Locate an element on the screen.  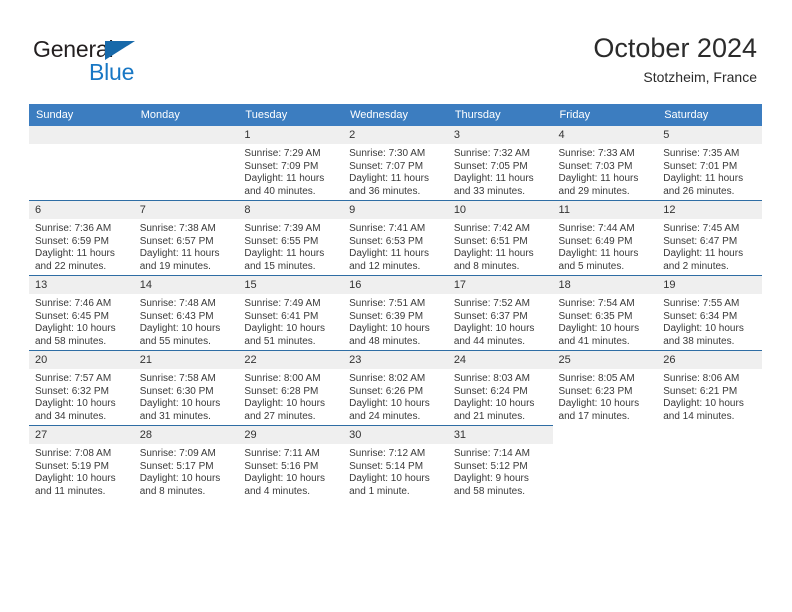
weekday-header-monday: Monday is located at coordinates (186, 115).